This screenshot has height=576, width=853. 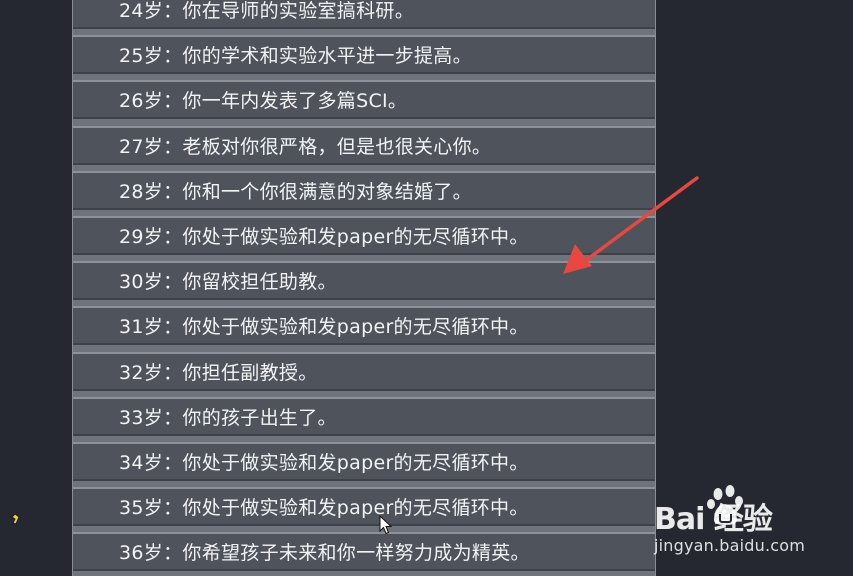 What do you see at coordinates (730, 545) in the screenshot?
I see `watermark-url: jingyan.baidu.com` at bounding box center [730, 545].